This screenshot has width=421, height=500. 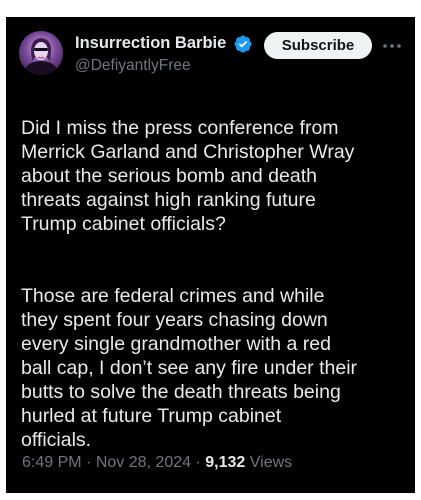 I want to click on user-handle: @DefiyantlyFree, so click(x=133, y=66).